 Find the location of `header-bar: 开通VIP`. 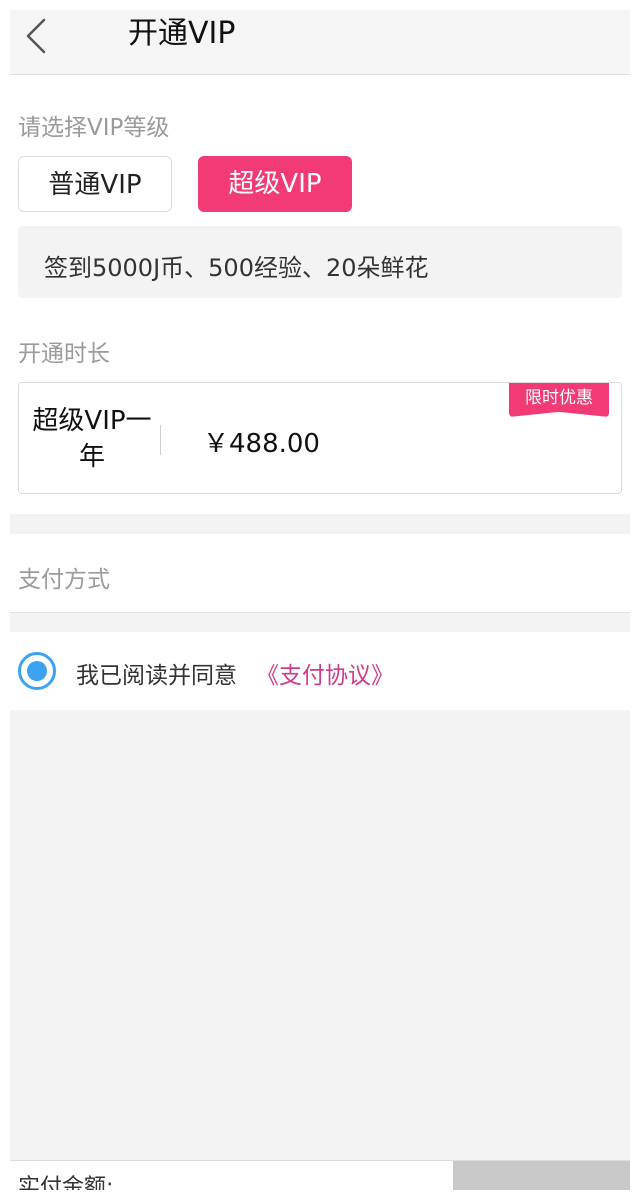

header-bar: 开通VIP is located at coordinates (320, 42).